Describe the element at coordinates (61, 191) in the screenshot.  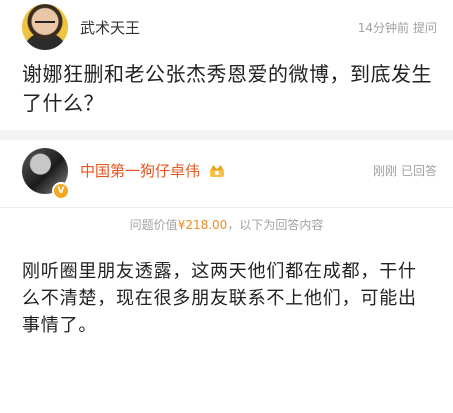
I see `verified-v-icon: V` at that location.